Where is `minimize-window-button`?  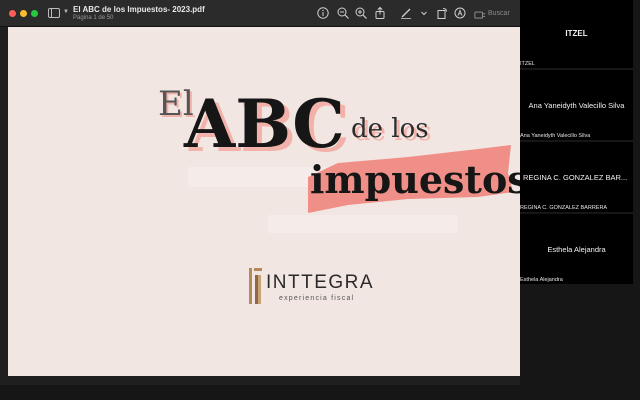
minimize-window-button is located at coordinates (23, 13).